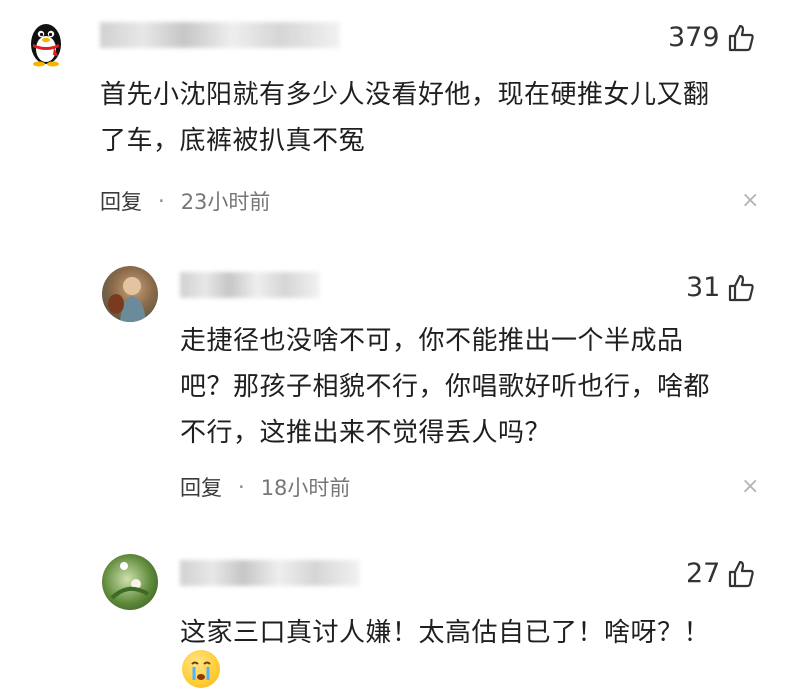 This screenshot has width=800, height=692. Describe the element at coordinates (305, 488) in the screenshot. I see `timestamp: 18小时前` at that location.